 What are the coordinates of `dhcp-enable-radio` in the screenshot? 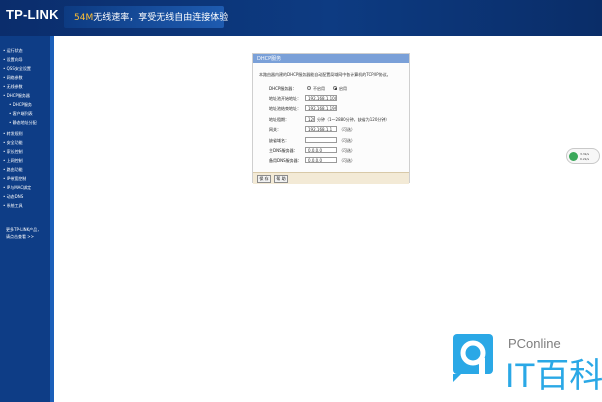 It's located at (335, 88).